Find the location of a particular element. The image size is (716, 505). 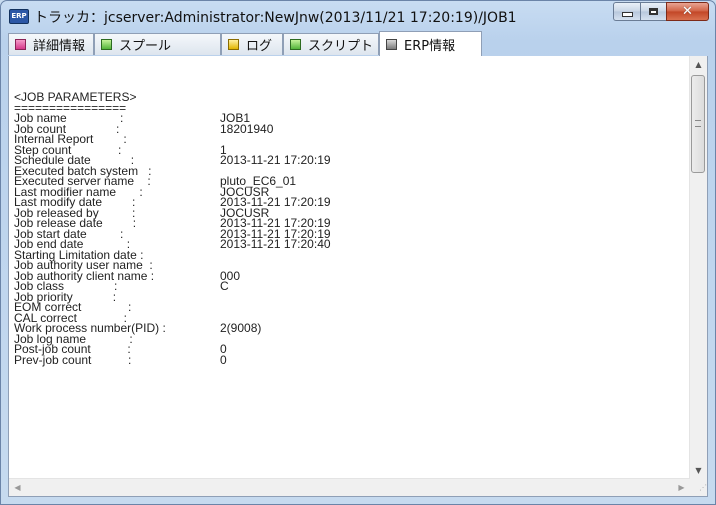

erp-info-tab-icon is located at coordinates (391, 44).